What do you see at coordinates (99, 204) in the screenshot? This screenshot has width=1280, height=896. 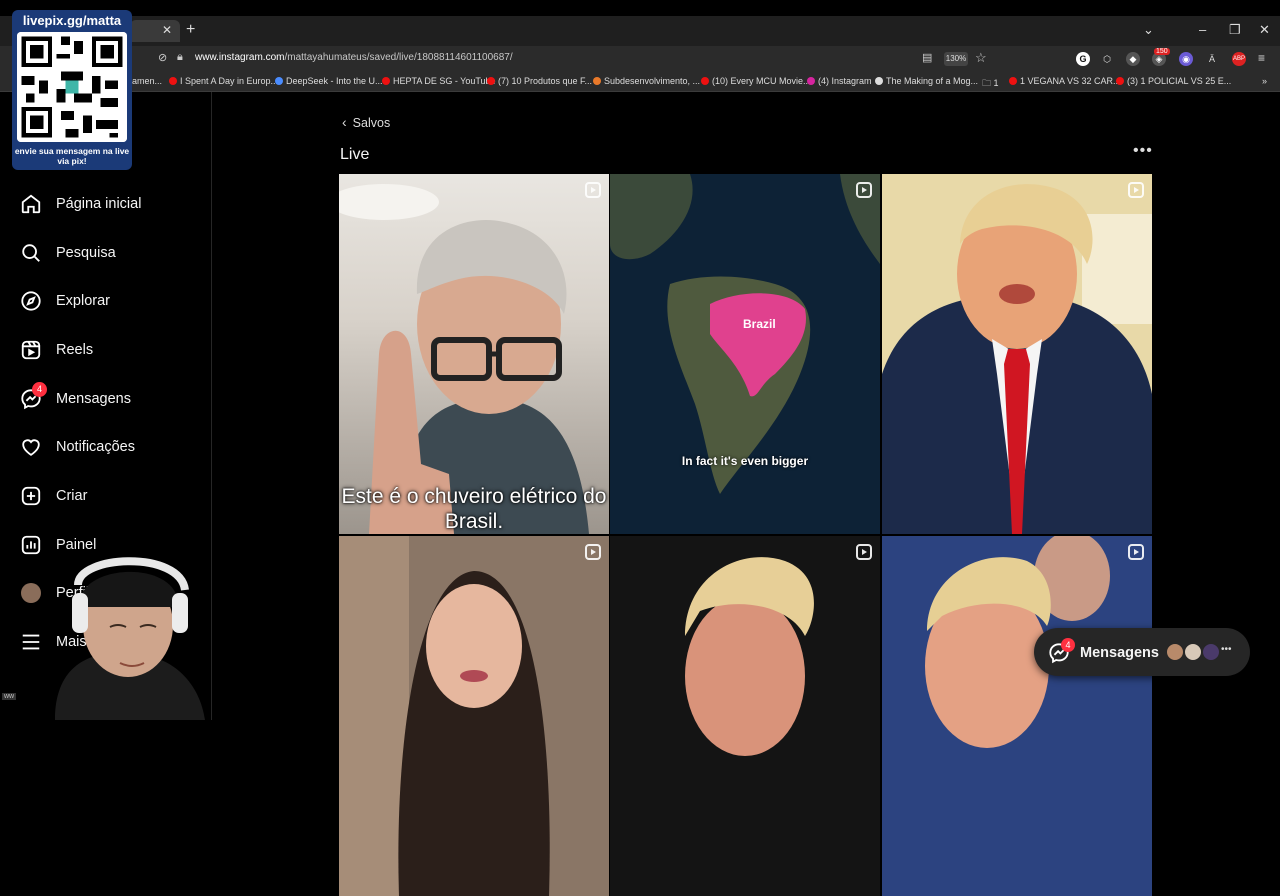 I see `sidebar-item-label: Página inicial` at bounding box center [99, 204].